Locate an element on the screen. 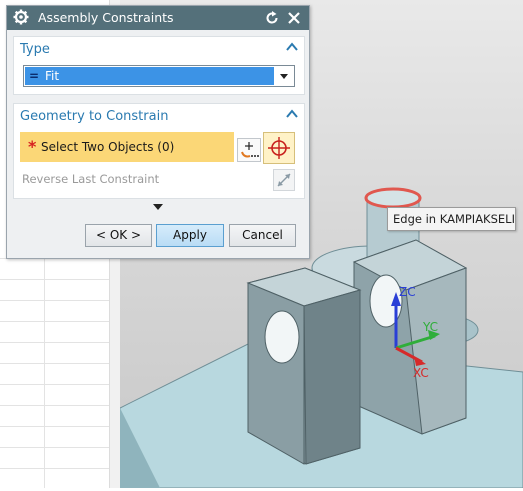 Image resolution: width=523 pixels, height=491 pixels. select-objects-label: Select Two Objects (0) is located at coordinates (108, 147).